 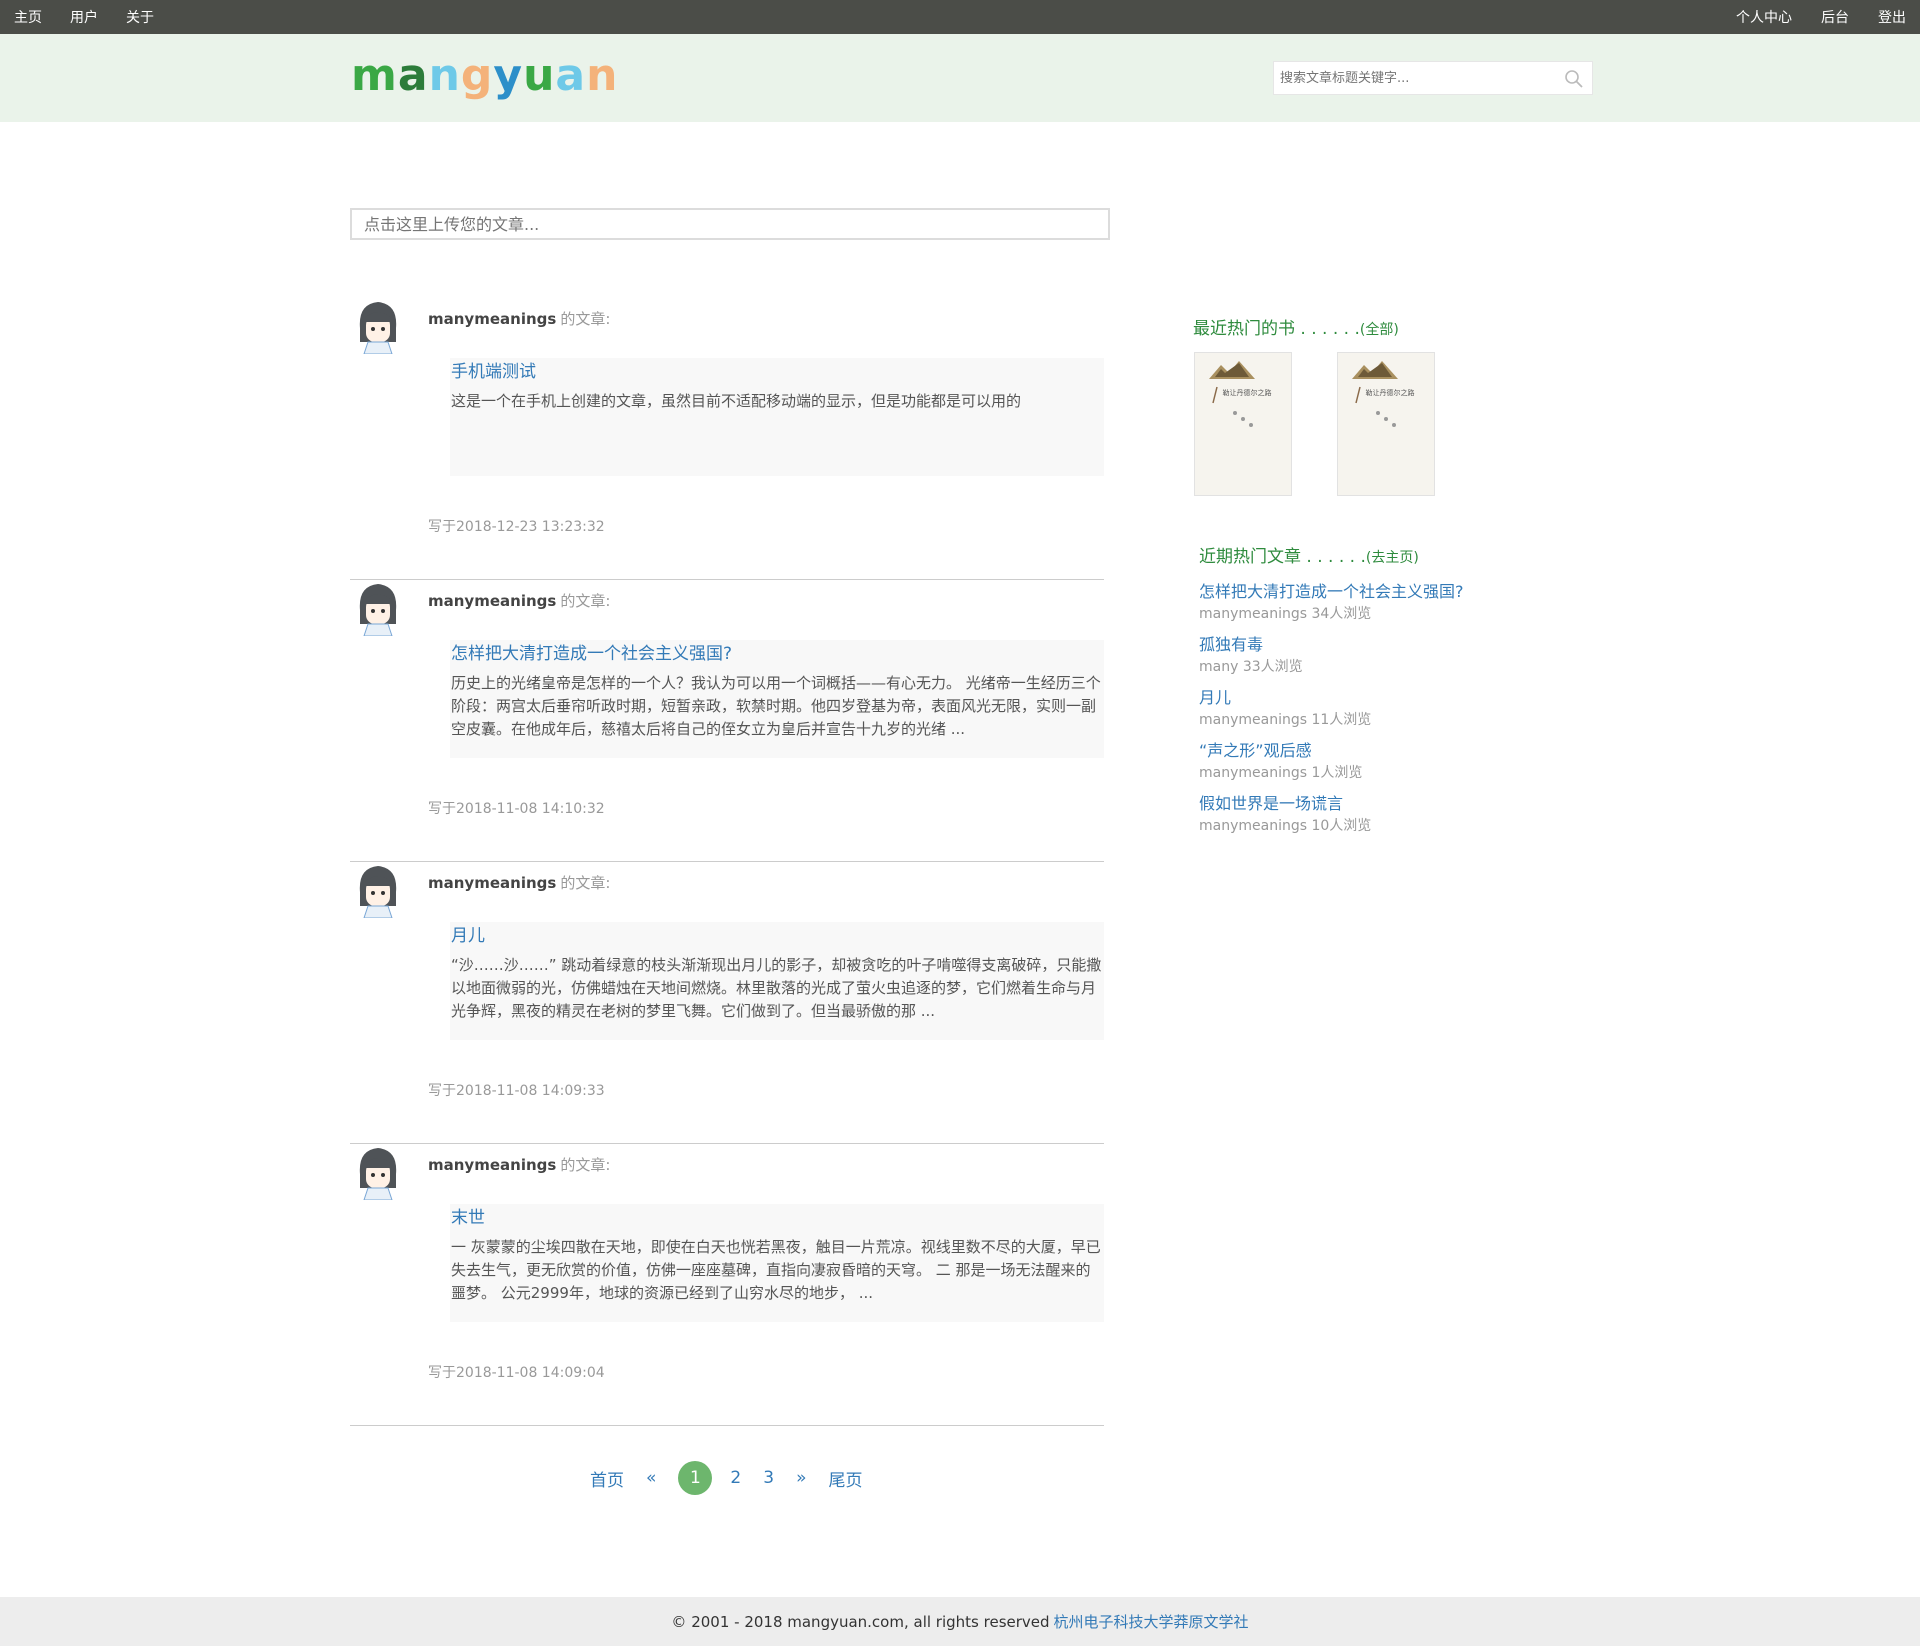 I want to click on hot-article-title: “声之形”观后感, so click(x=1359, y=751).